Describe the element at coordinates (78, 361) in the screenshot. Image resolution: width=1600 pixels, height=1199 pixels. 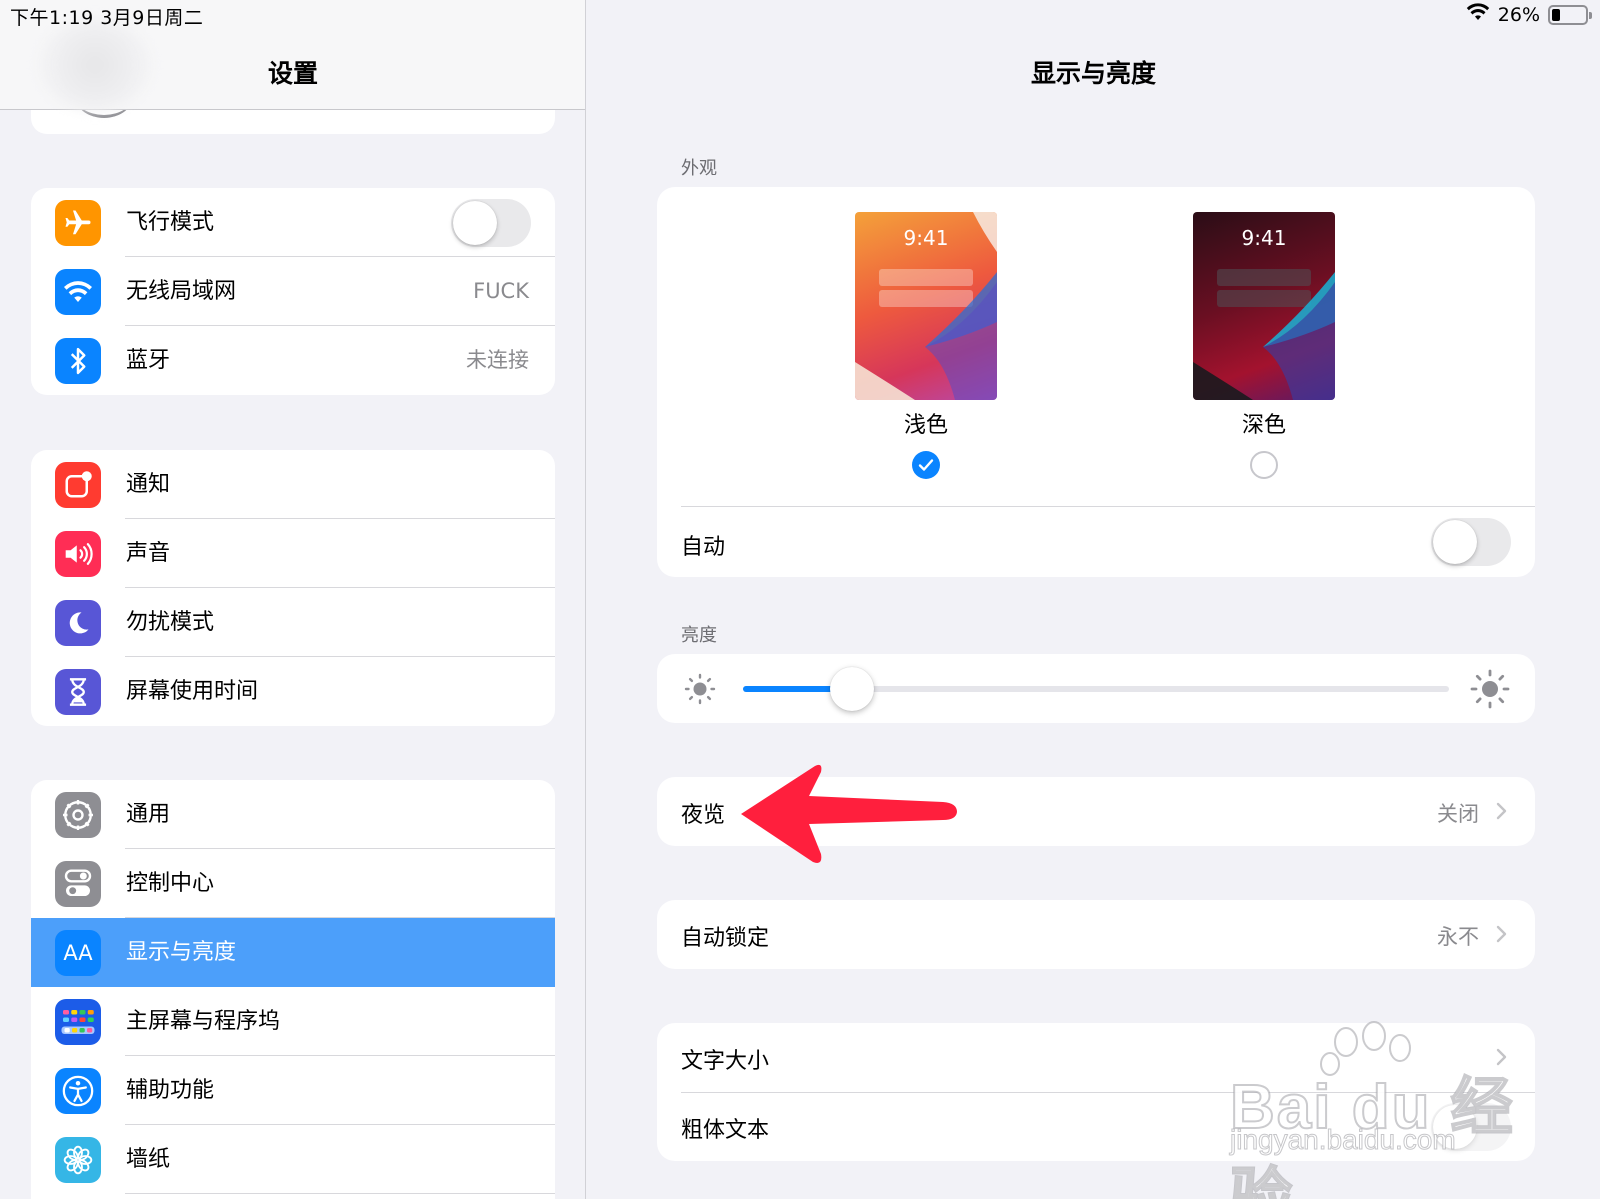
I see `bluetooth-icon` at that location.